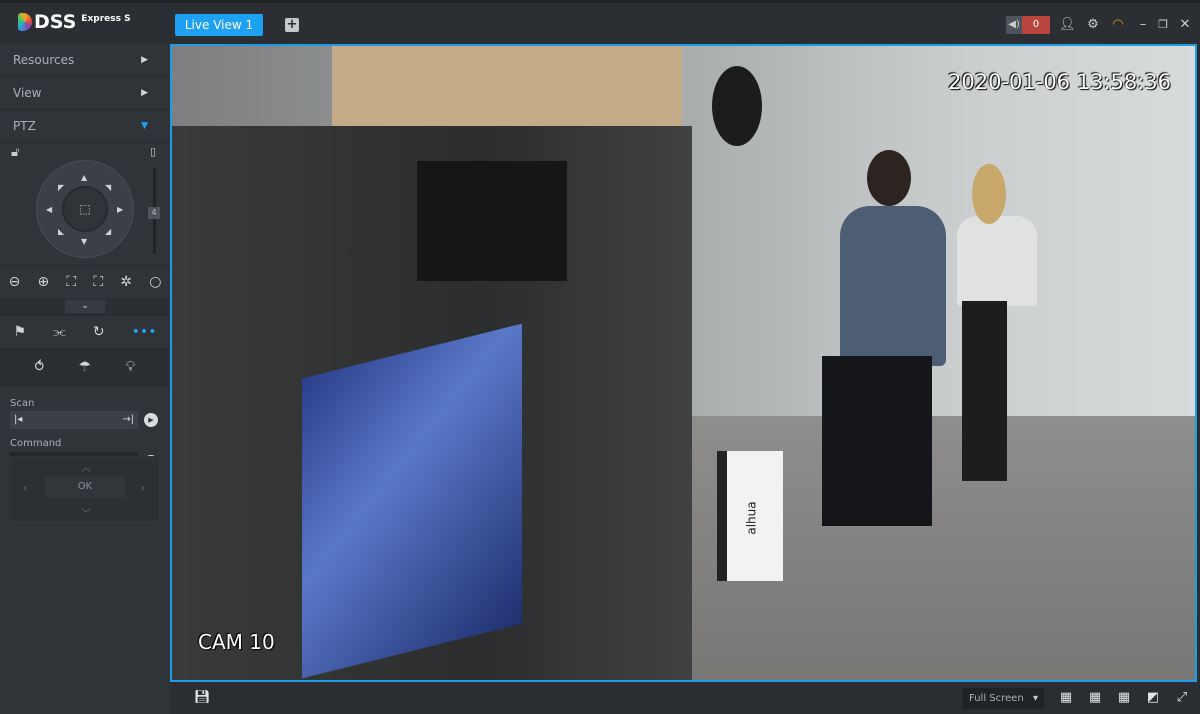 This screenshot has height=714, width=1200. What do you see at coordinates (20, 332) in the screenshot?
I see `preset-flag-icon: ⚑` at bounding box center [20, 332].